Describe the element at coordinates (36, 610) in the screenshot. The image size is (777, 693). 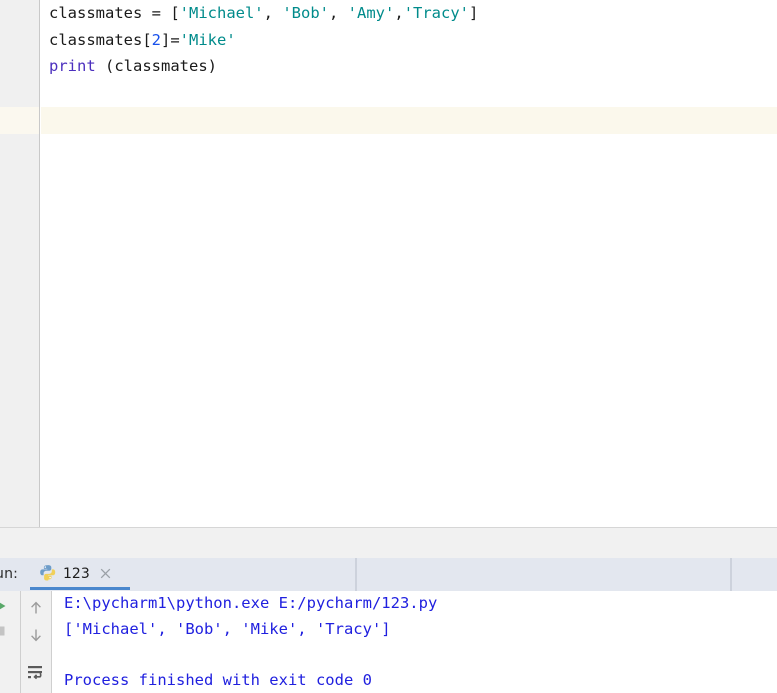
I see `arrow-up-icon` at that location.